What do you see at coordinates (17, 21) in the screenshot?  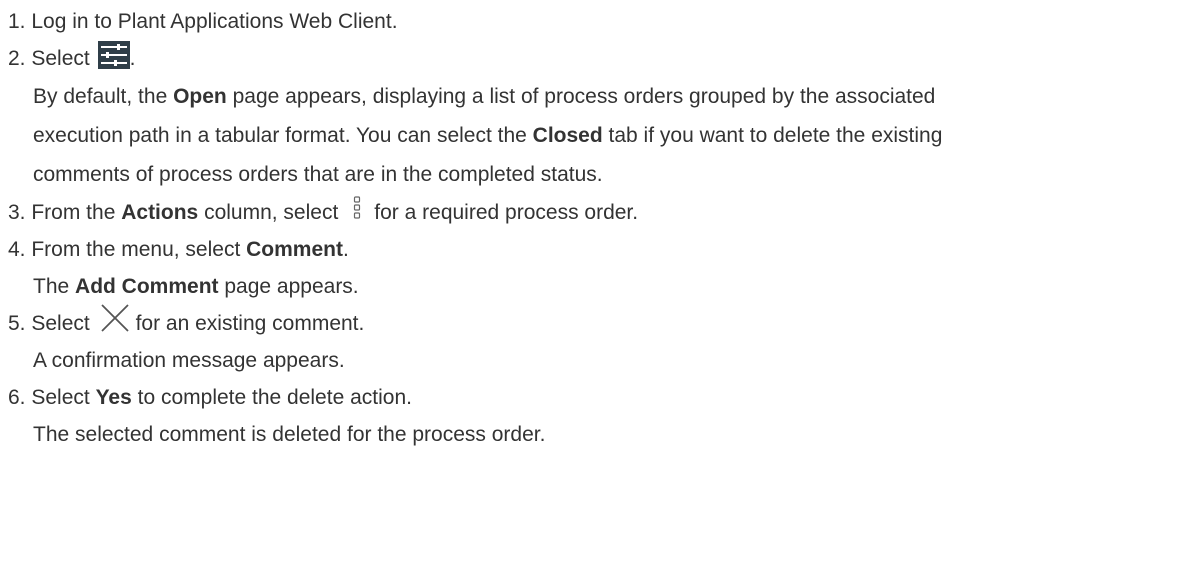 I see `step-number: 1.` at bounding box center [17, 21].